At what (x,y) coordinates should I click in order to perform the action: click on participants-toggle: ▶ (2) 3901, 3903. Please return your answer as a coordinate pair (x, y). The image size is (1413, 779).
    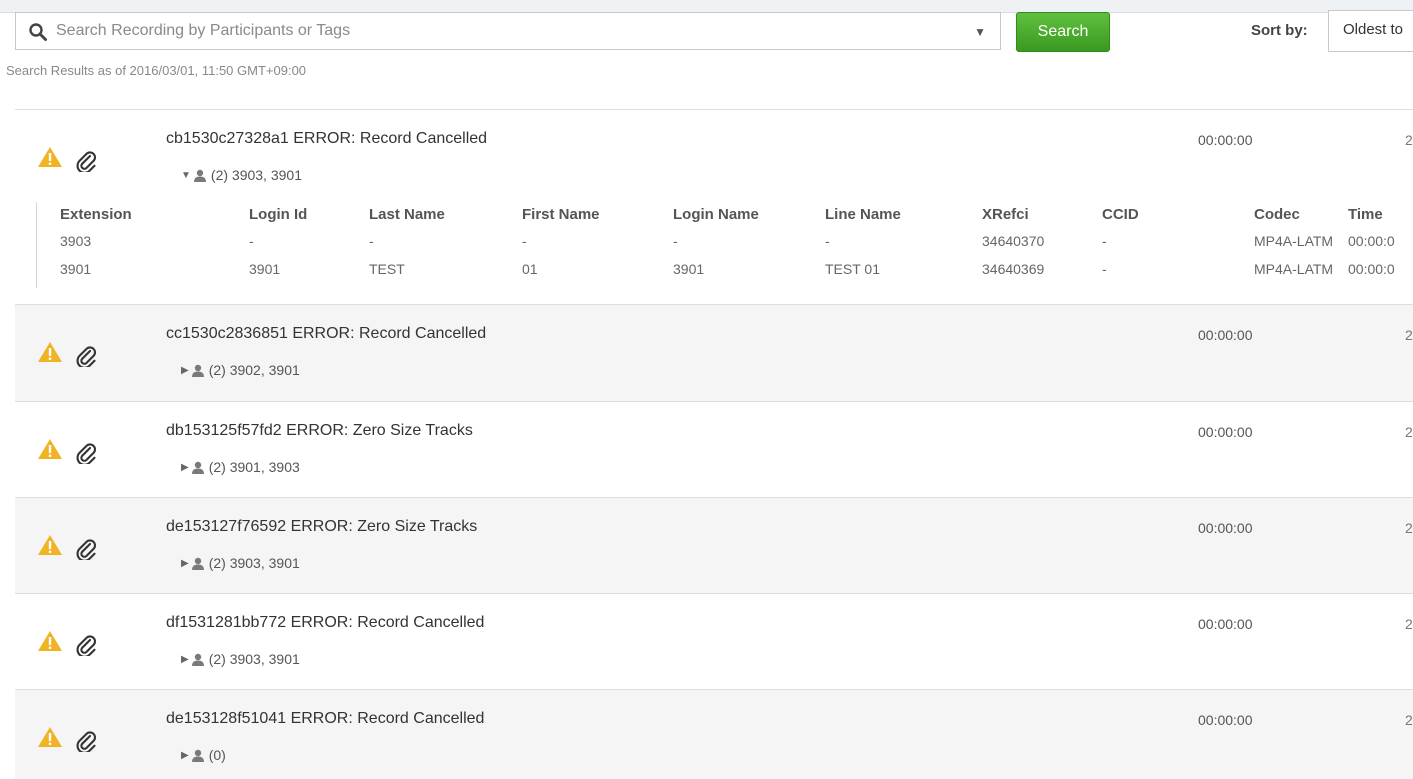
    Looking at the image, I should click on (240, 467).